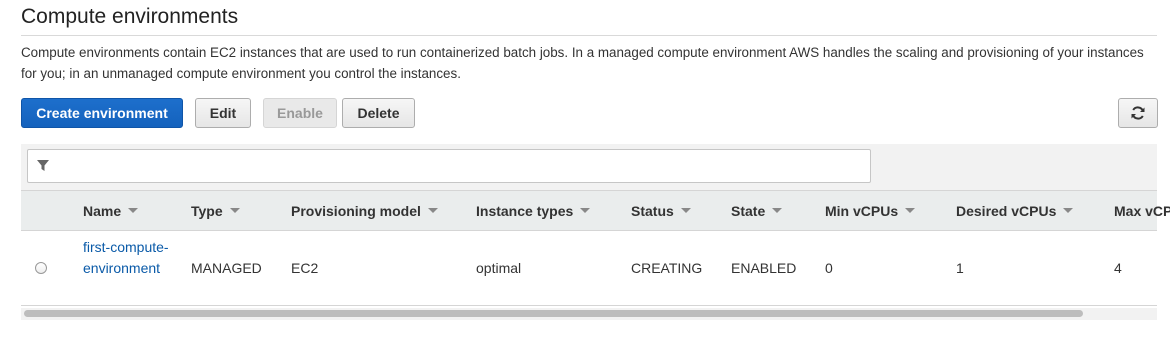 The width and height of the screenshot is (1170, 338). I want to click on refresh-icon, so click(1138, 113).